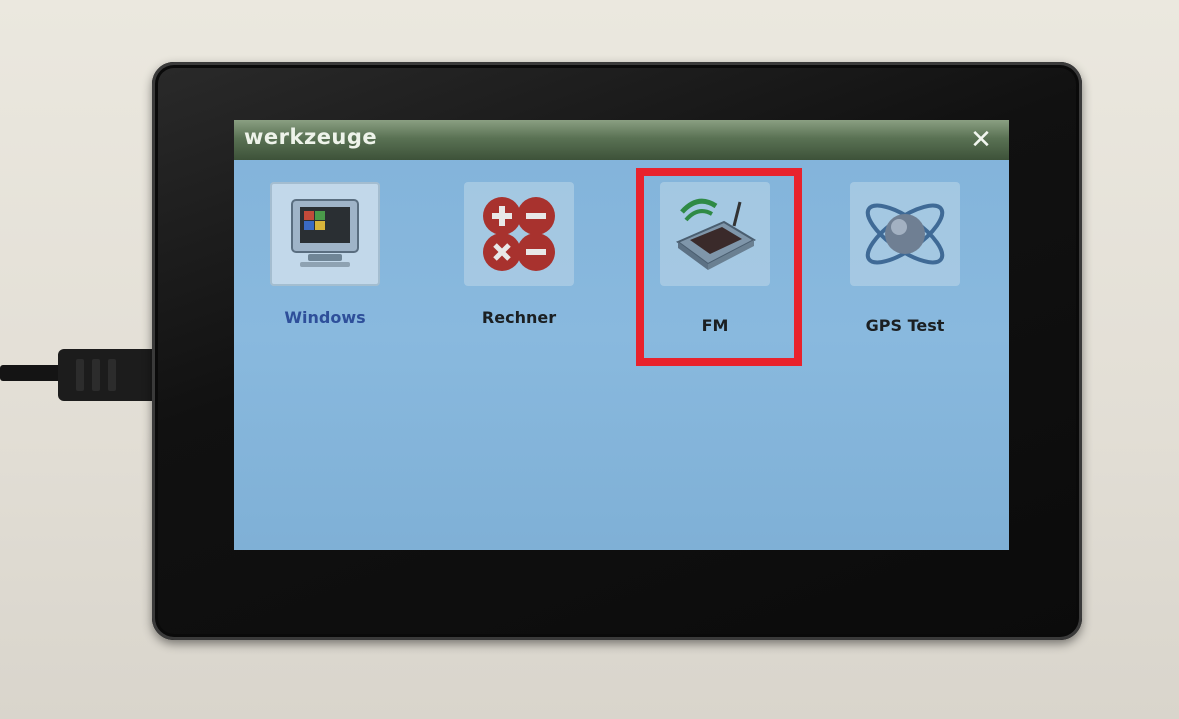 Image resolution: width=1179 pixels, height=719 pixels. What do you see at coordinates (719, 267) in the screenshot?
I see `fm-highlight-box` at bounding box center [719, 267].